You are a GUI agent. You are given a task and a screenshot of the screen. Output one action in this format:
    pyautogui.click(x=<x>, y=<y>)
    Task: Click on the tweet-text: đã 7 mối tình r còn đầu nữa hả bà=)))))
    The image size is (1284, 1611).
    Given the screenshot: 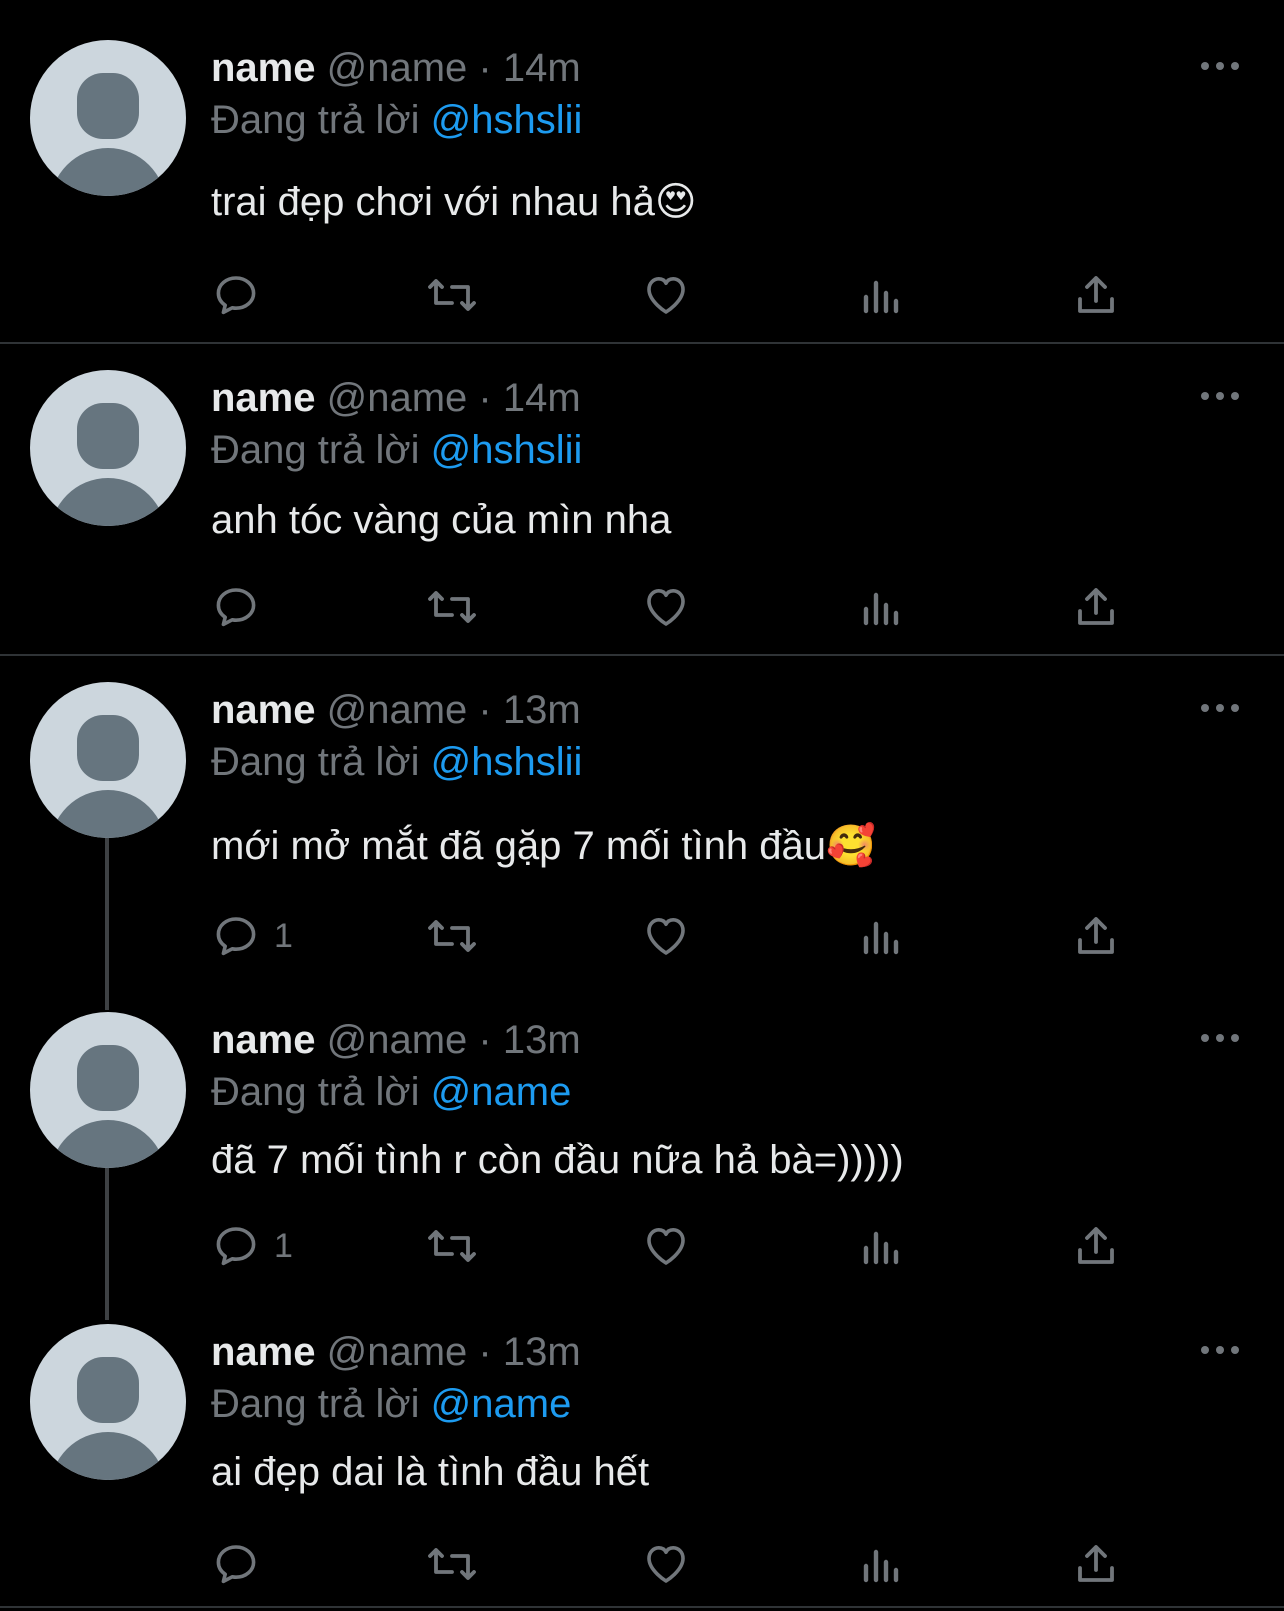 What is the action you would take?
    pyautogui.click(x=557, y=1160)
    